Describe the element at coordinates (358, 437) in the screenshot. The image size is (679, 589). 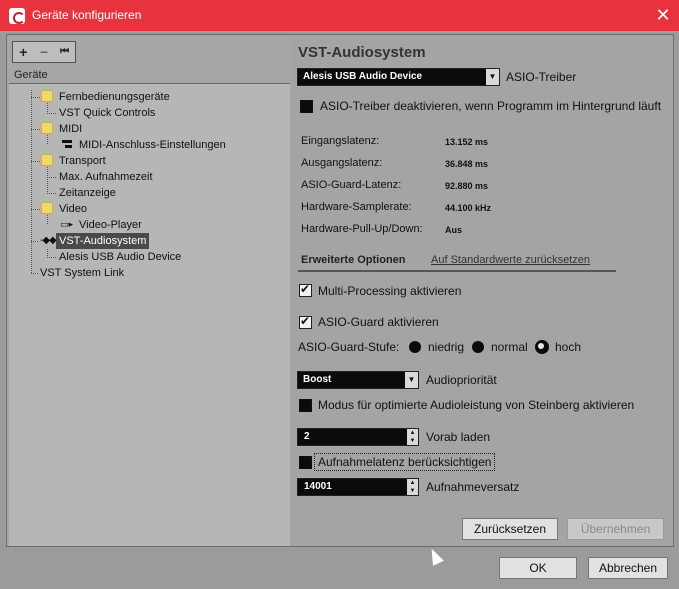
I see `preload-stepper: 2 ▲ ▼` at that location.